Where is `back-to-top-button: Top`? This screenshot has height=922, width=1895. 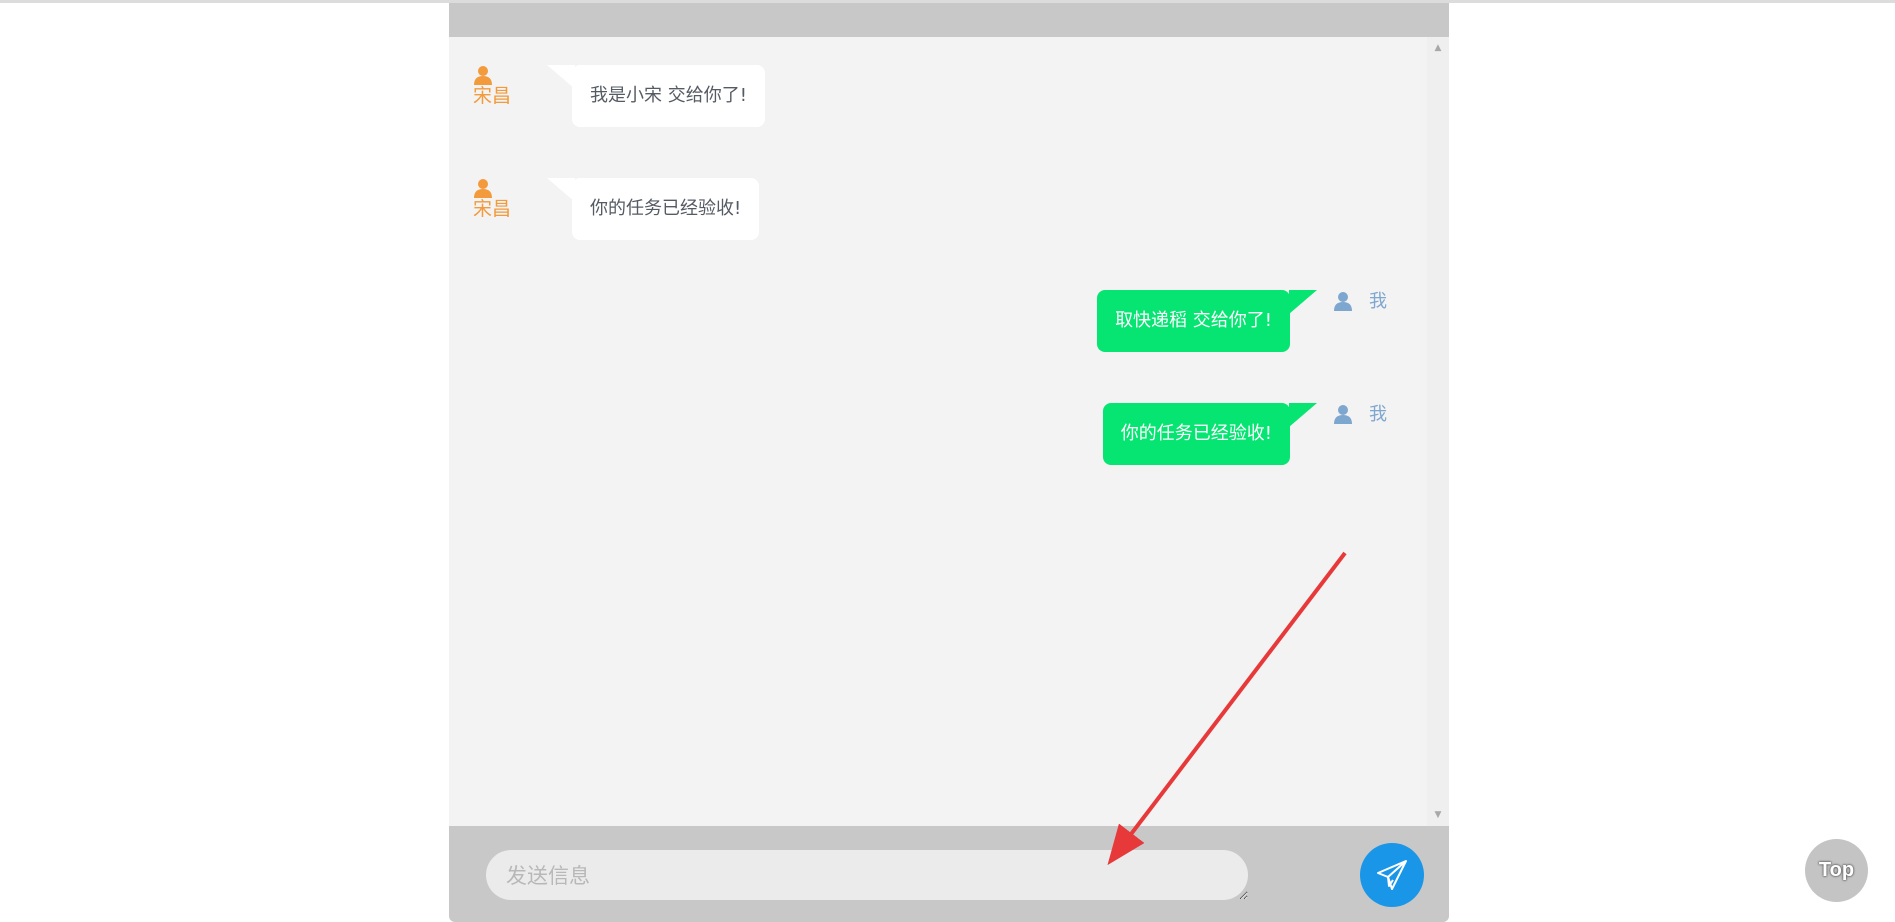
back-to-top-button: Top is located at coordinates (1836, 870).